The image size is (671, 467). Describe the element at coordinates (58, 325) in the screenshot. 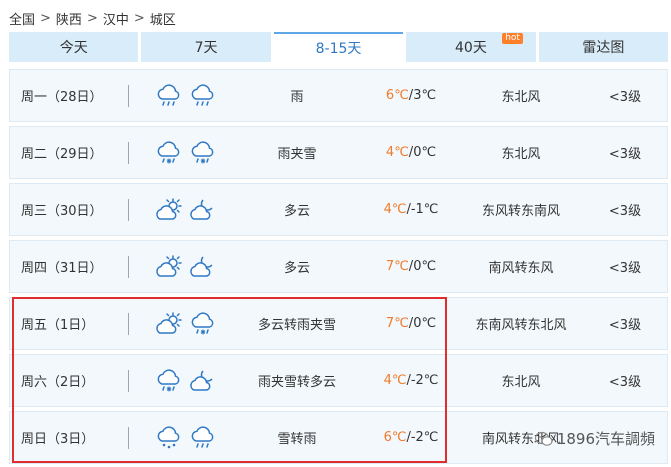

I see `day-label: 周五（1日）` at that location.